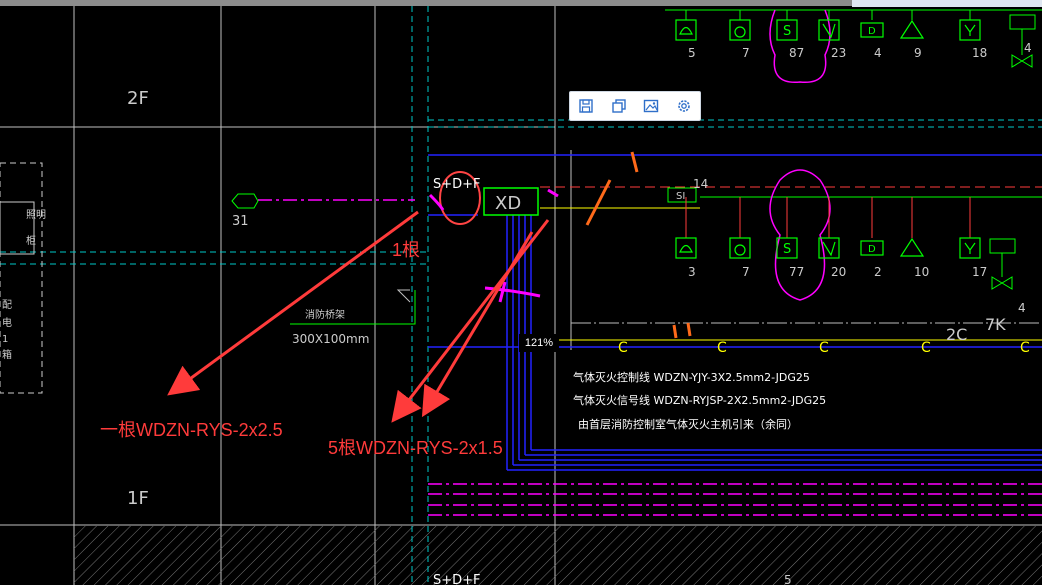 The height and width of the screenshot is (585, 1042). Describe the element at coordinates (796, 53) in the screenshot. I see `device-count-label: 87` at that location.